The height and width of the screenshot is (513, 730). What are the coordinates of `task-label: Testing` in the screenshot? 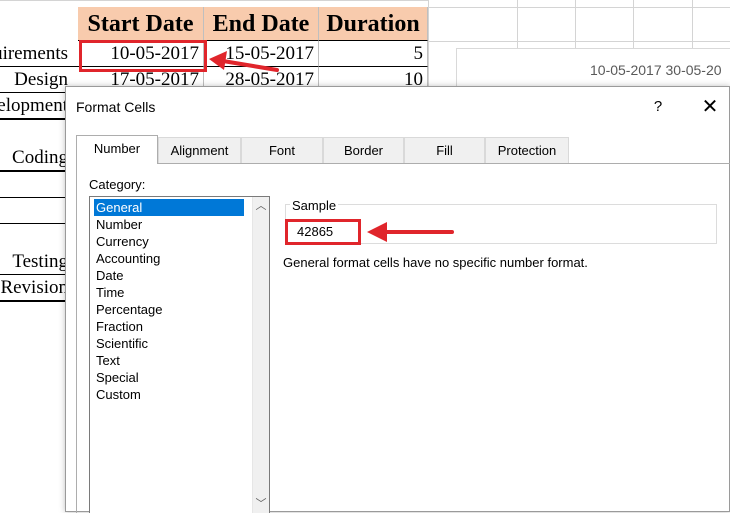 It's located at (40, 261).